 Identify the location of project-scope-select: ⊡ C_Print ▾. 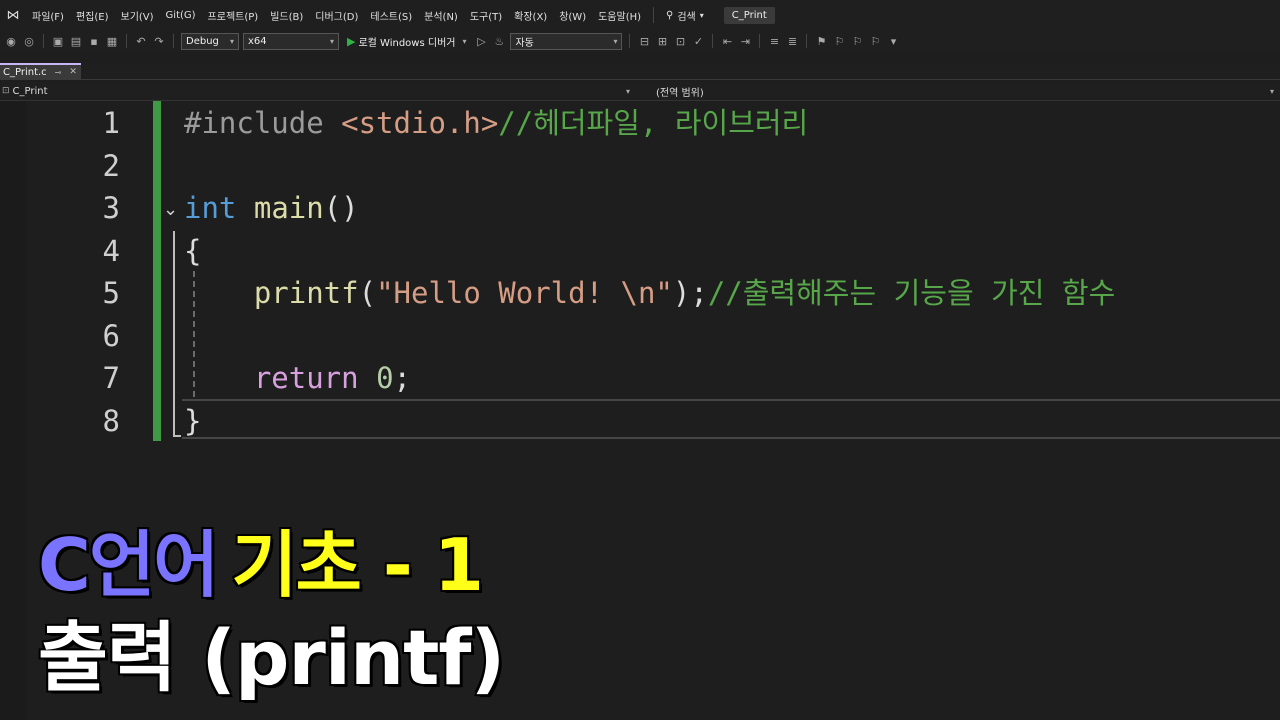
(318, 91).